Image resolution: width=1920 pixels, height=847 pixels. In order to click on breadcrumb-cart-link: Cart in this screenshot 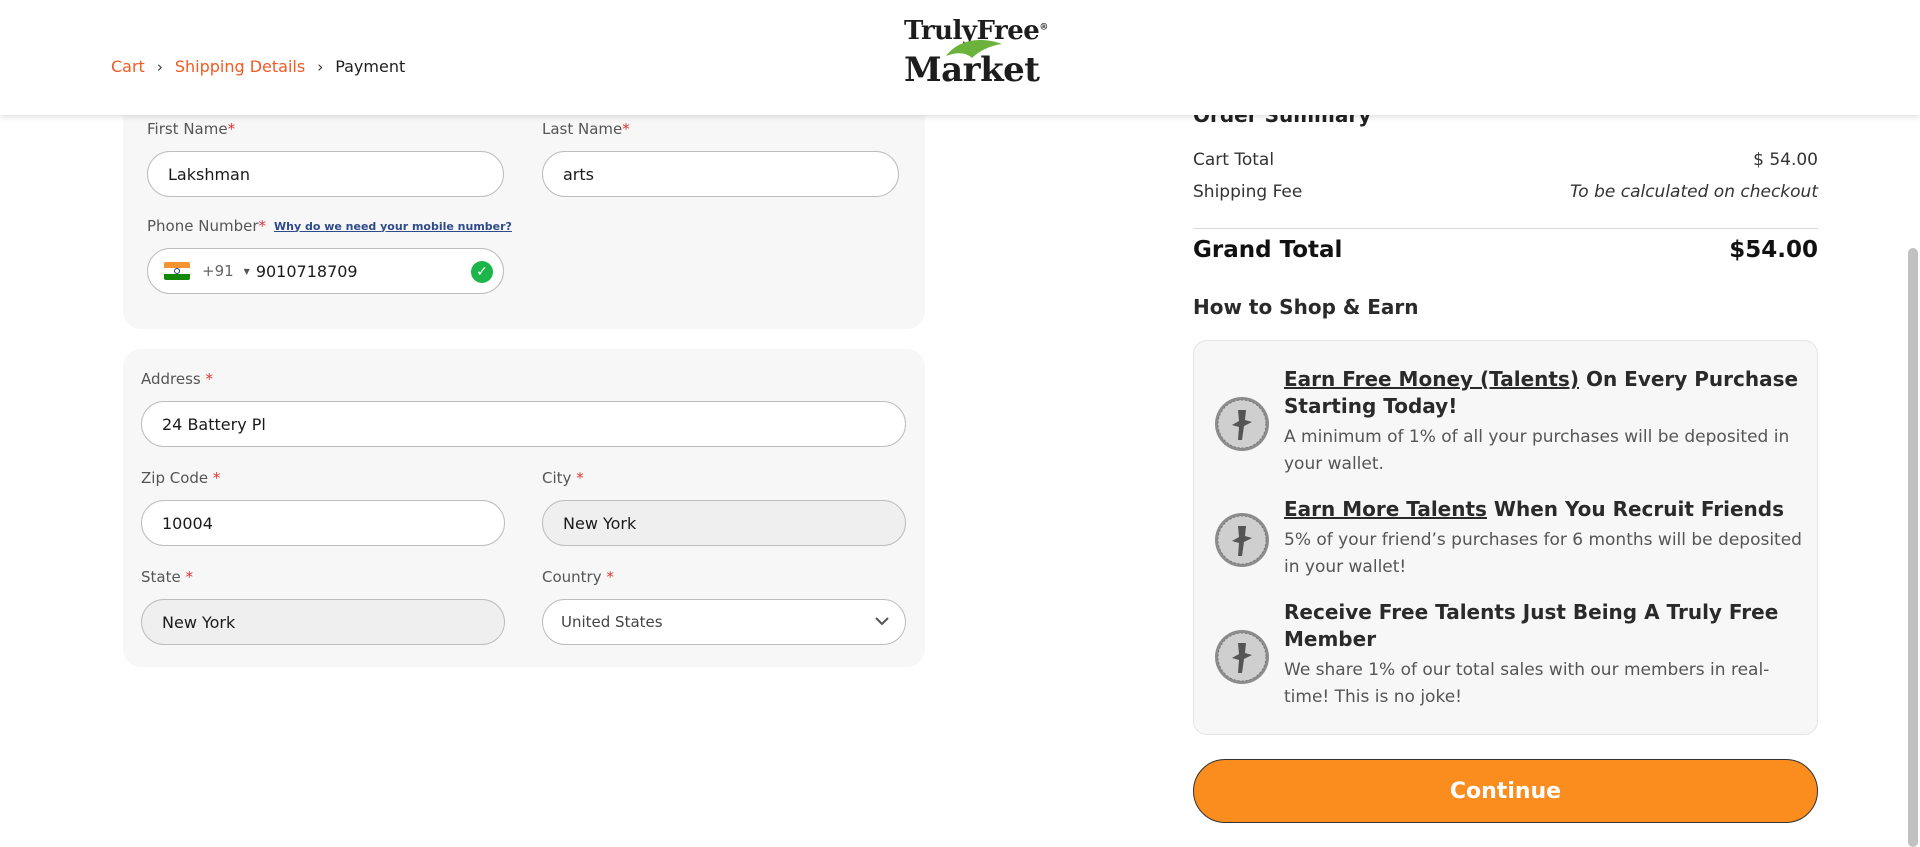, I will do `click(128, 66)`.